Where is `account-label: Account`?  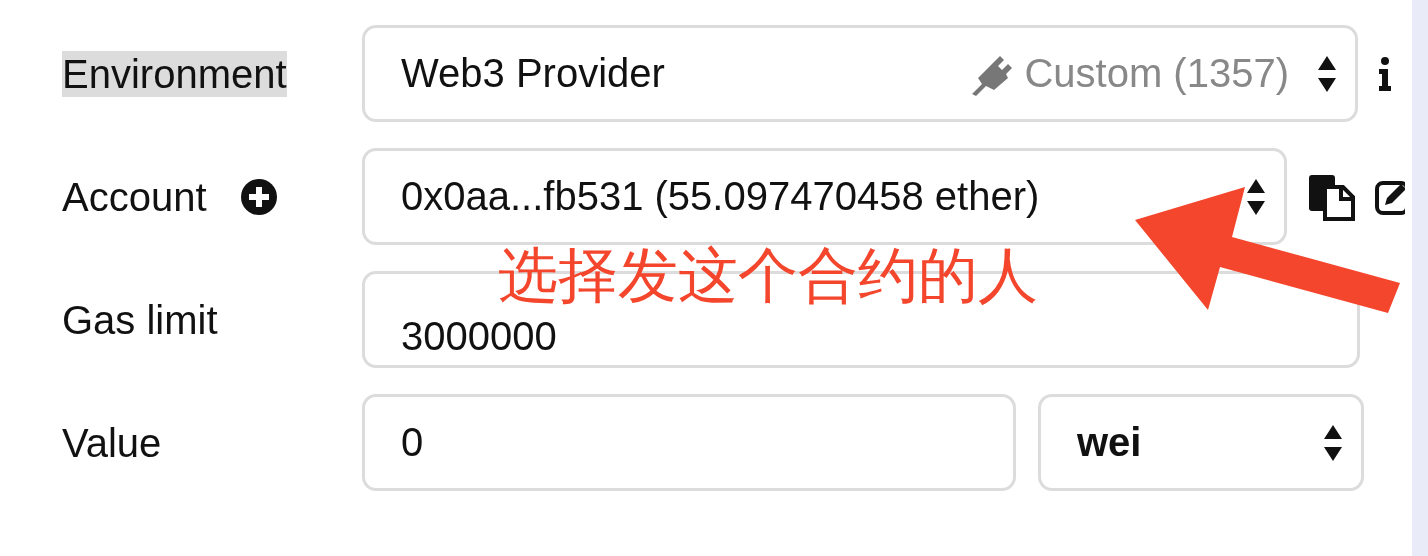
account-label: Account is located at coordinates (134, 196).